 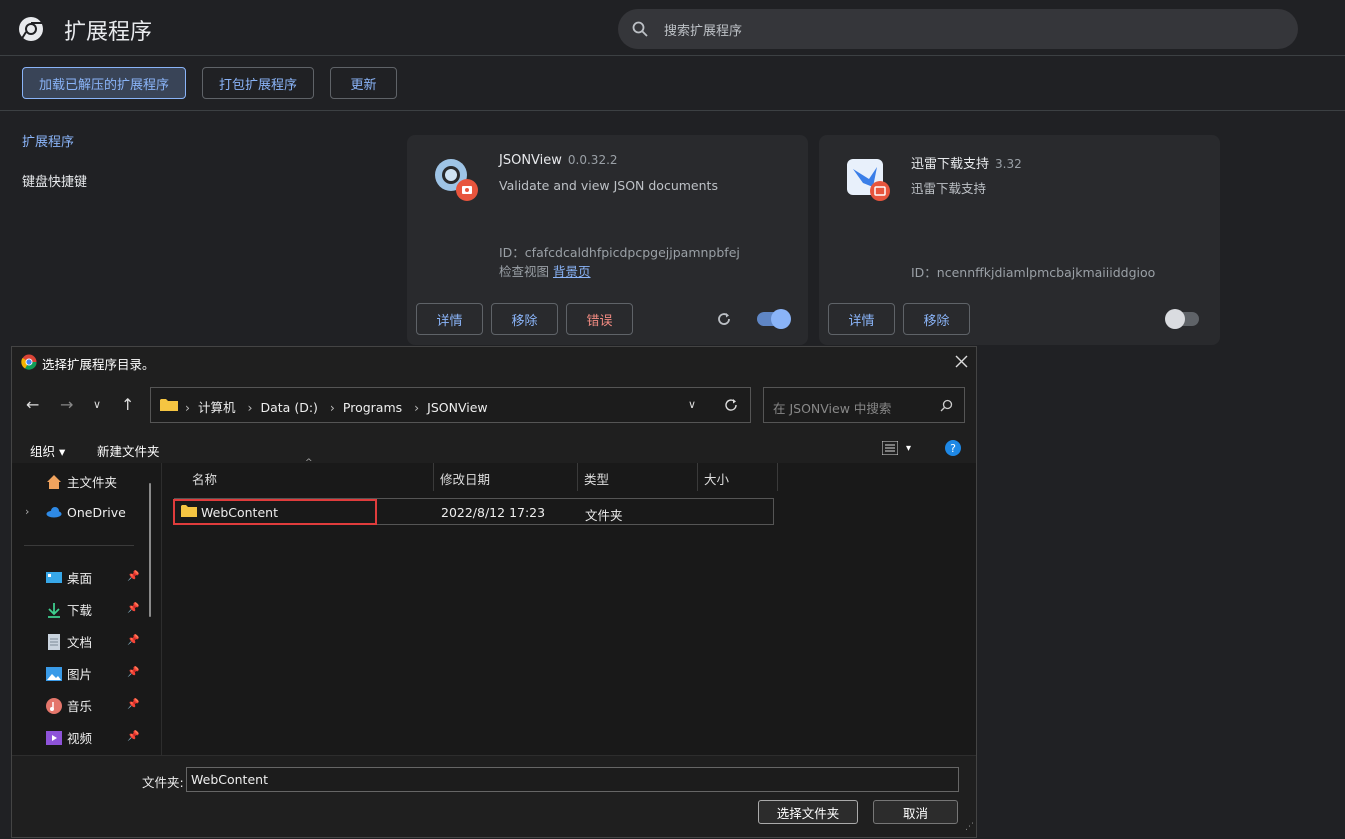 I want to click on help-icon: ?, so click(x=953, y=448).